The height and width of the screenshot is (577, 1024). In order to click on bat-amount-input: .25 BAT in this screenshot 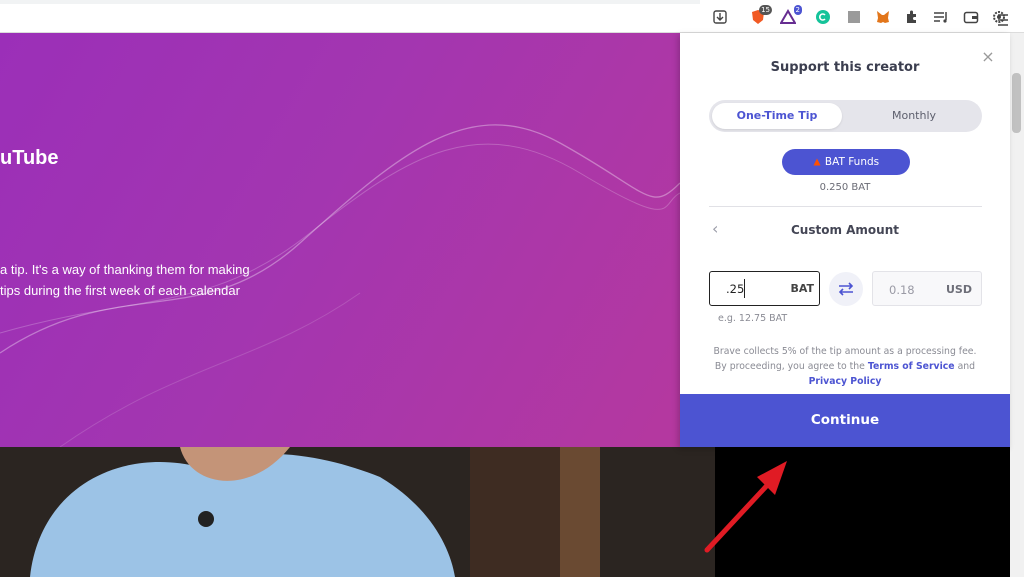, I will do `click(764, 288)`.